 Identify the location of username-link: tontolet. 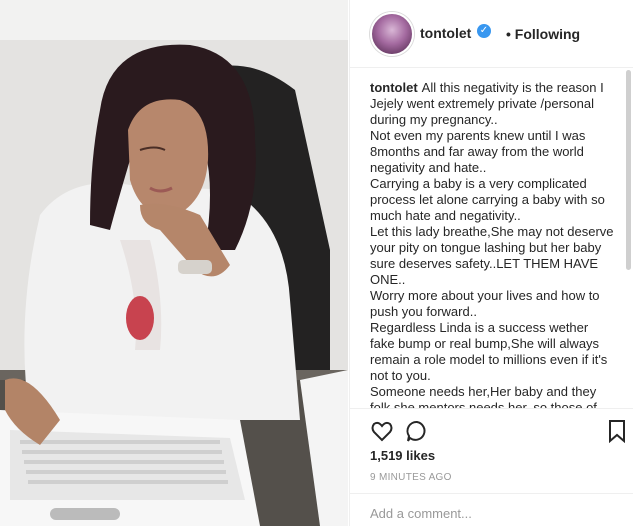
(445, 33).